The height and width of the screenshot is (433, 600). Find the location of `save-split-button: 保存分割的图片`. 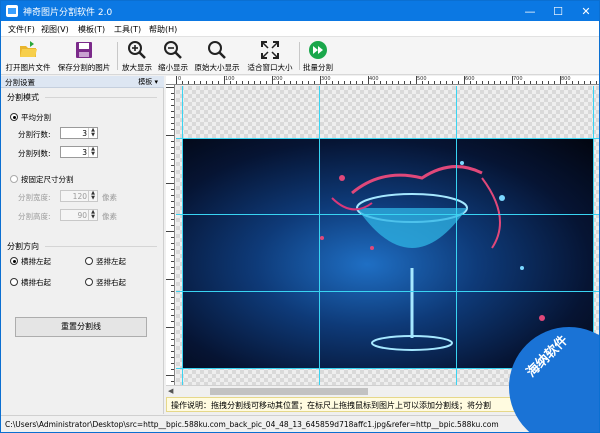

save-split-button: 保存分割的图片 is located at coordinates (84, 56).